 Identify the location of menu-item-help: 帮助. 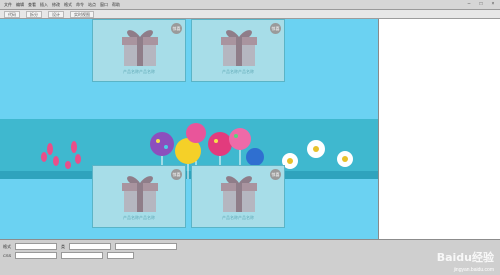
(116, 5).